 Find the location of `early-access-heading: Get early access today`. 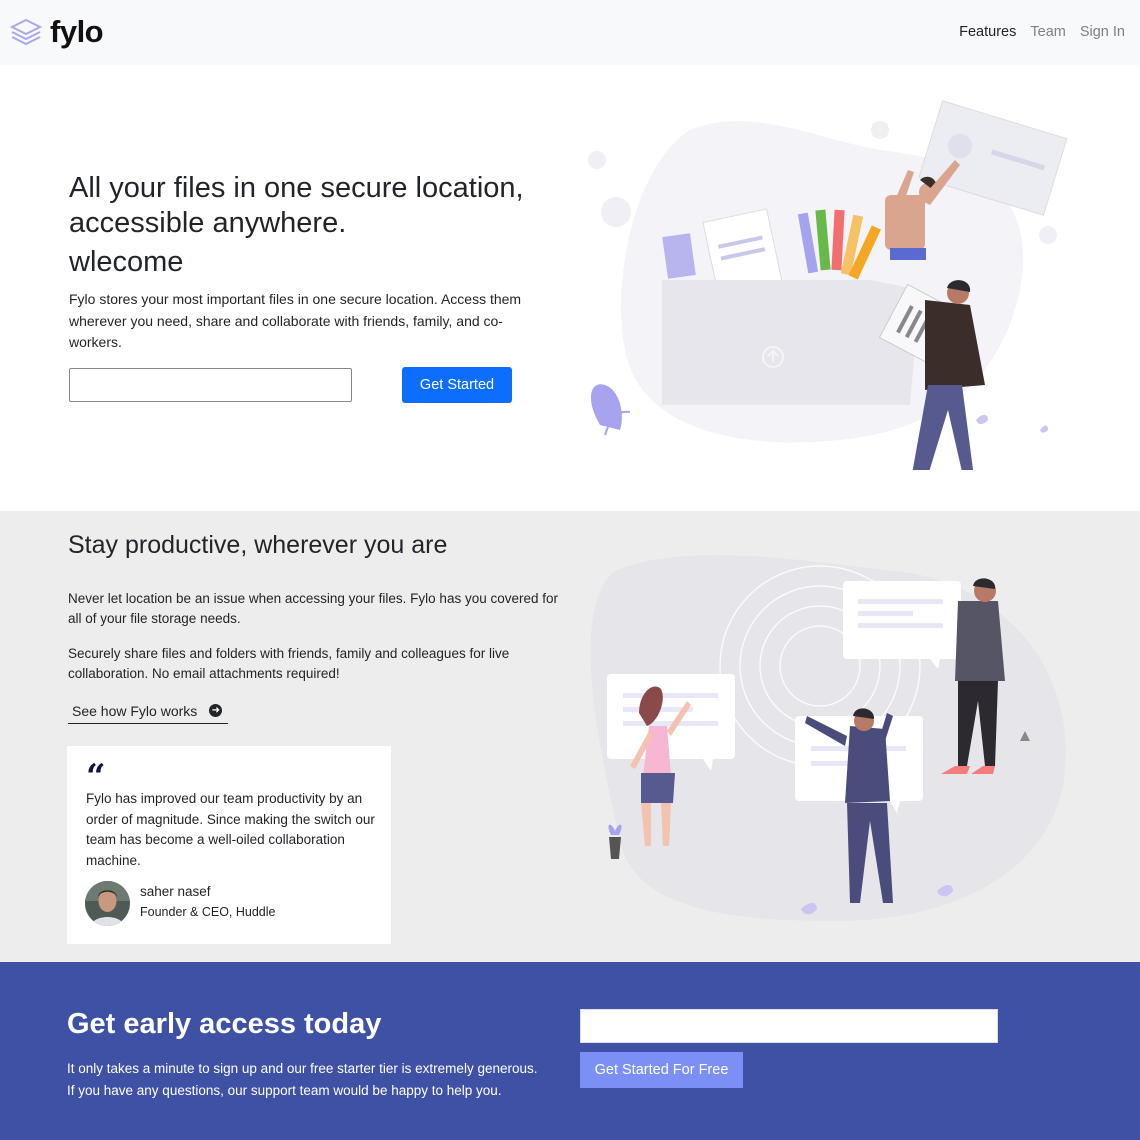

early-access-heading: Get early access today is located at coordinates (224, 1024).